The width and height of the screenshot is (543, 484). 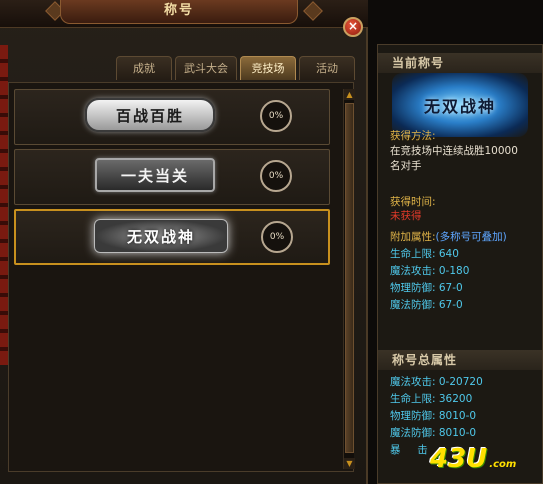 I want to click on scroll-down-arrow-icon: ▼, so click(x=349, y=463).